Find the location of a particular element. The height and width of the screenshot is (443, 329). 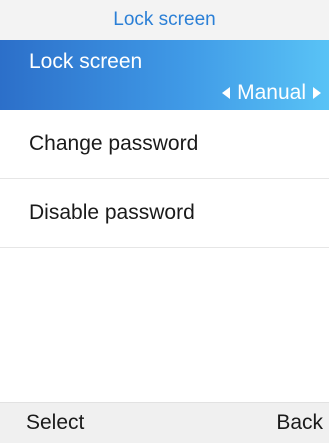

page-title: Lock screen is located at coordinates (164, 20).